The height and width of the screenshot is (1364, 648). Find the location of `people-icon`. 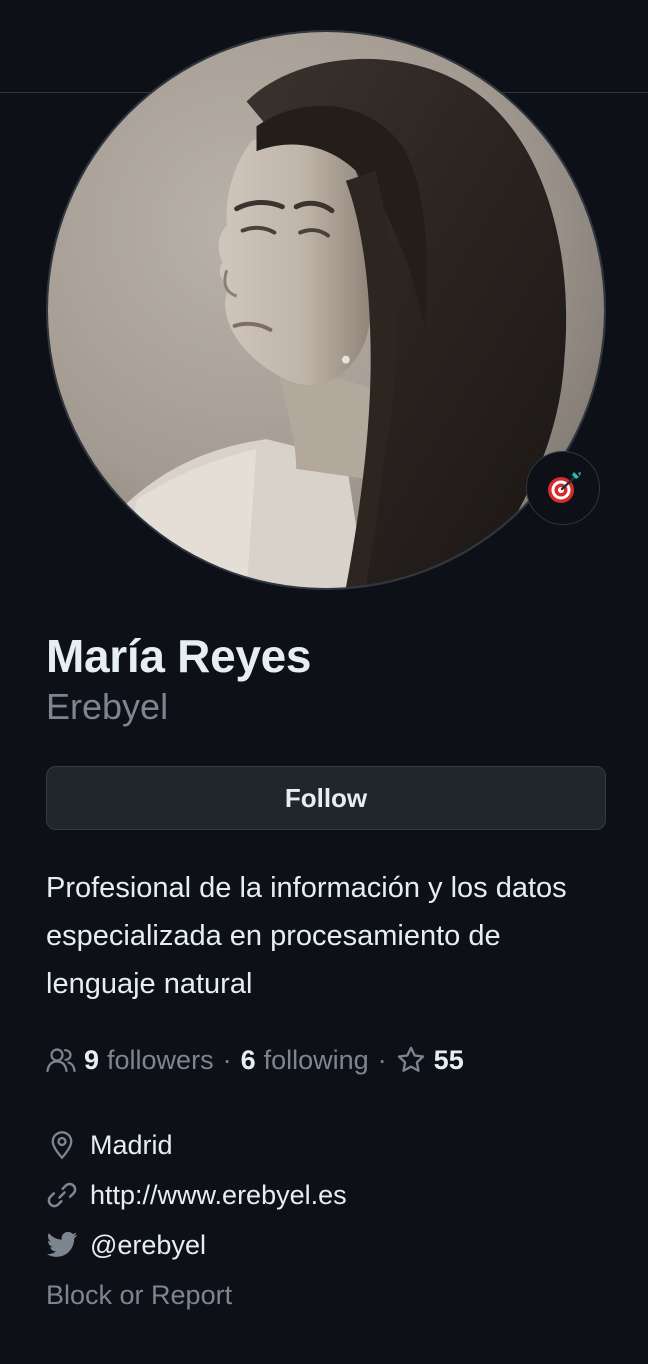

people-icon is located at coordinates (61, 1060).